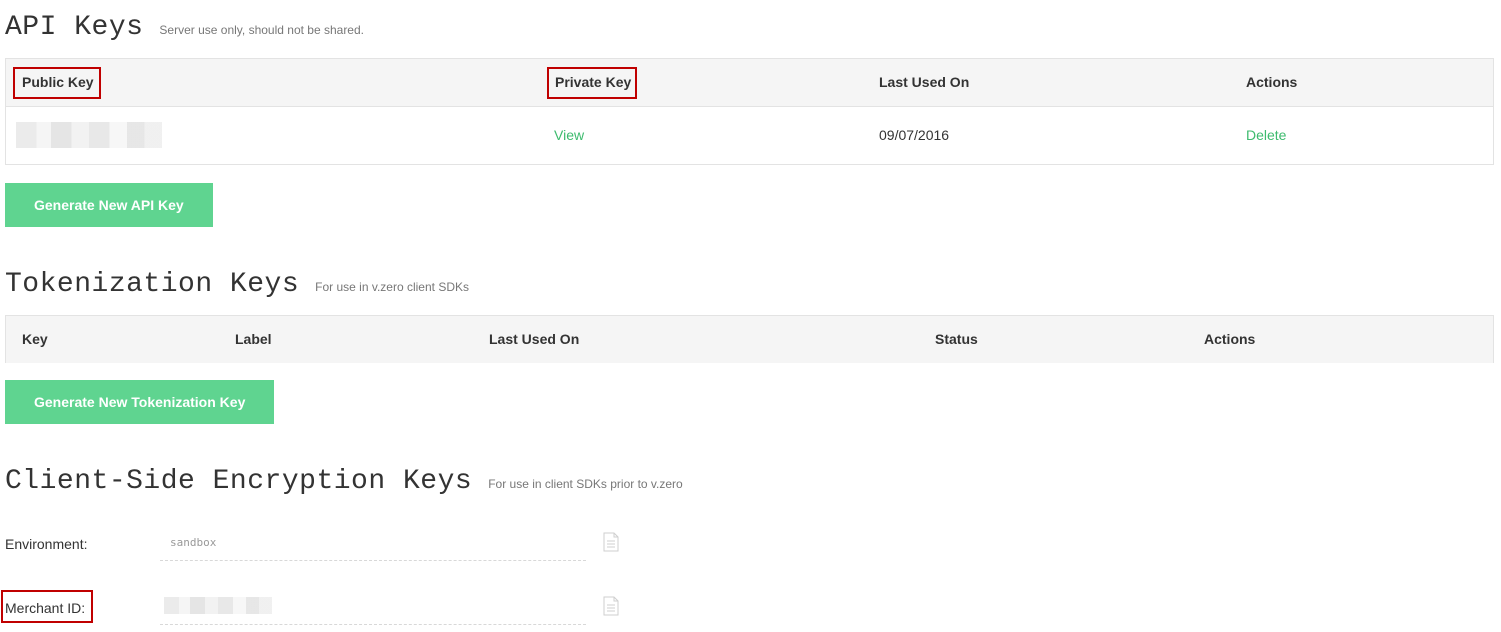  What do you see at coordinates (46, 544) in the screenshot?
I see `environment-label: Environment:` at bounding box center [46, 544].